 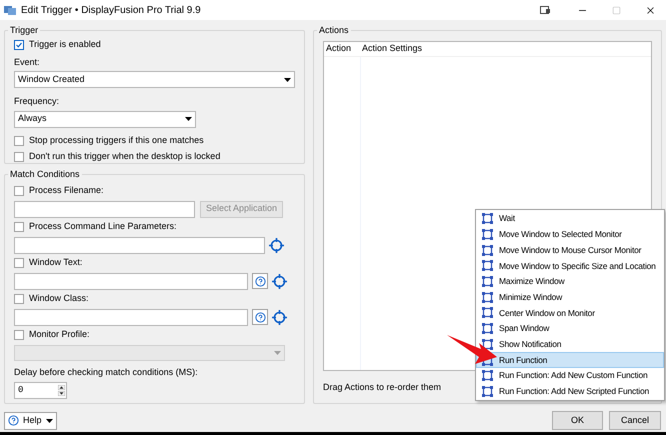 I want to click on ok-button: OK, so click(x=577, y=420).